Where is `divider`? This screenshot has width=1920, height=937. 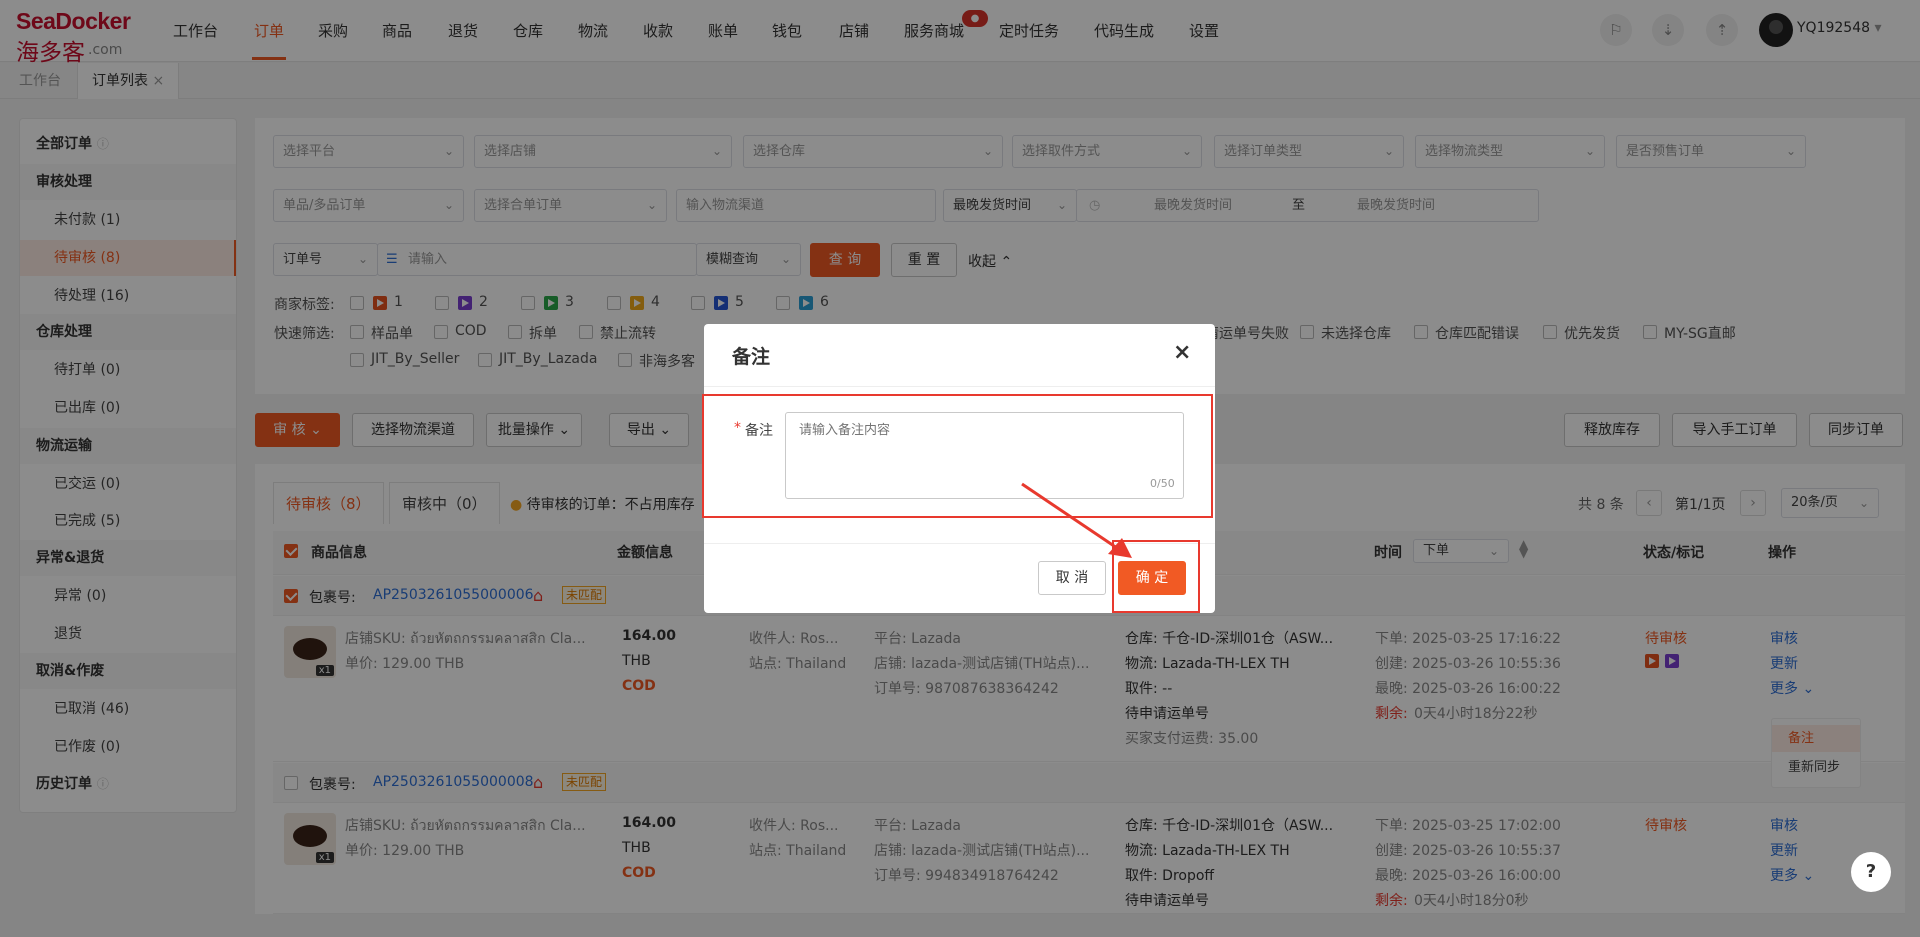 divider is located at coordinates (959, 386).